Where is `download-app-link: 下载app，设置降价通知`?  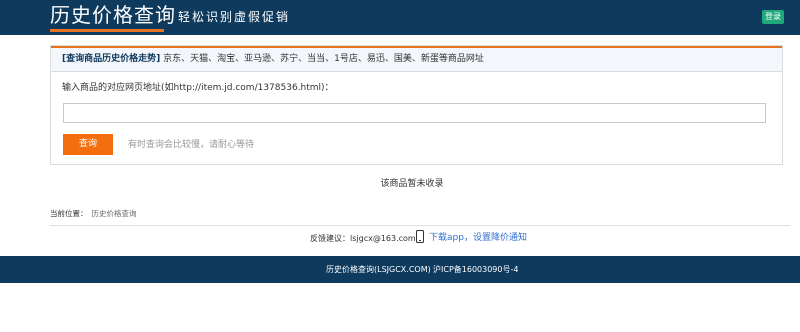 download-app-link: 下载app，设置降价通知 is located at coordinates (478, 238).